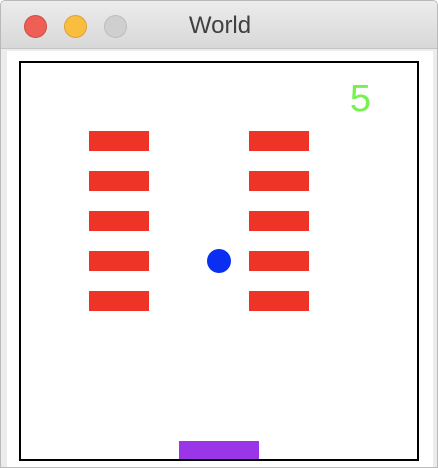 Image resolution: width=438 pixels, height=468 pixels. I want to click on window-titlebar: World, so click(219, 25).